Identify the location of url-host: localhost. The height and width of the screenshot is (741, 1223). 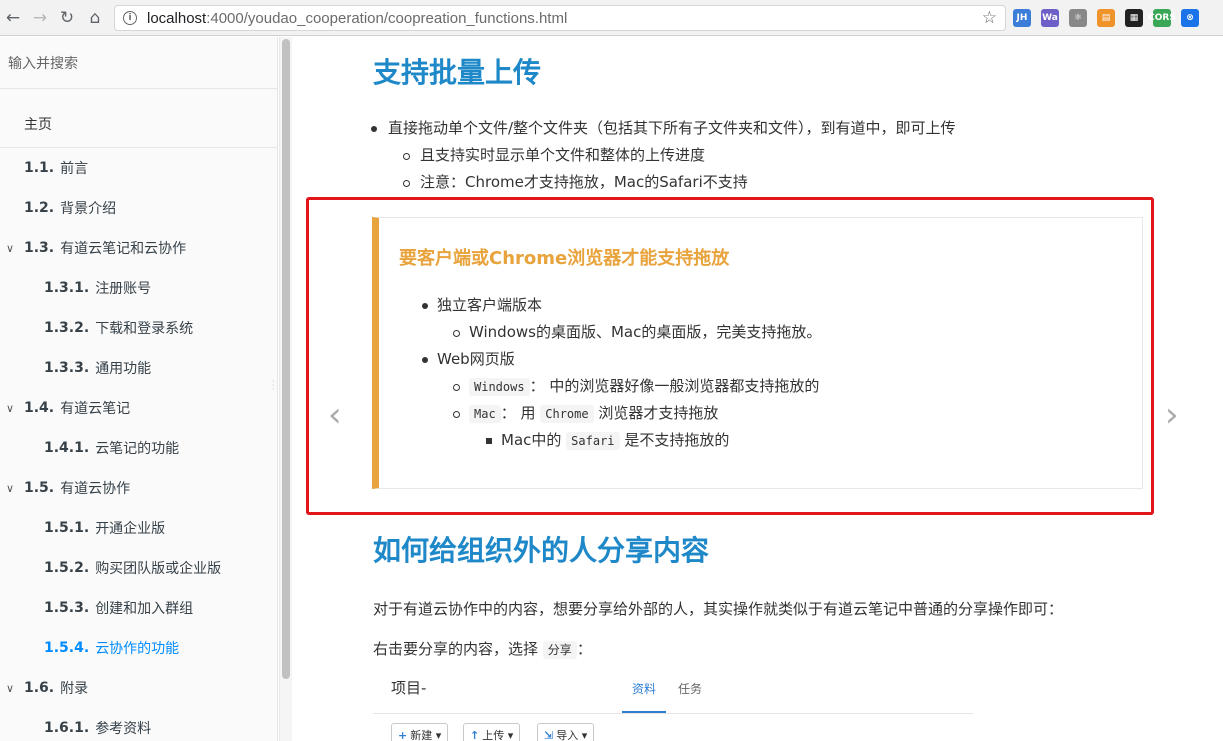
(177, 18).